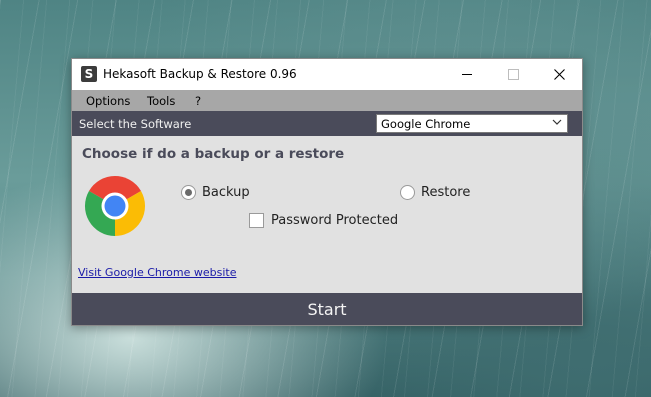 Image resolution: width=651 pixels, height=397 pixels. What do you see at coordinates (256, 220) in the screenshot?
I see `password-checkbox` at bounding box center [256, 220].